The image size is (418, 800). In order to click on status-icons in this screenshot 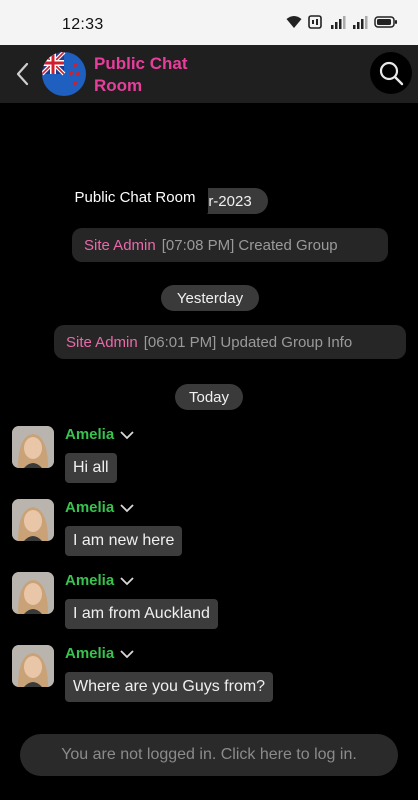, I will do `click(342, 22)`.